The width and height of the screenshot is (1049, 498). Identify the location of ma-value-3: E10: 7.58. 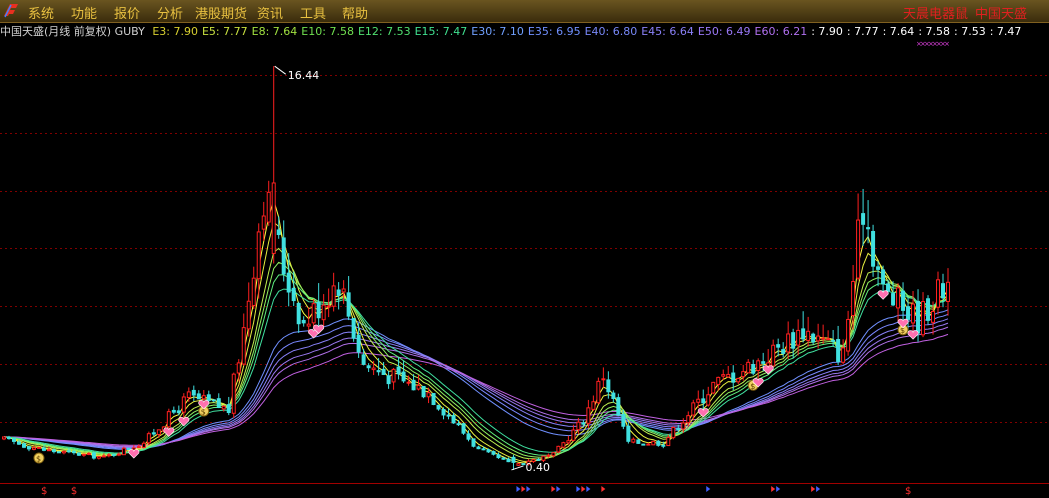
(327, 31).